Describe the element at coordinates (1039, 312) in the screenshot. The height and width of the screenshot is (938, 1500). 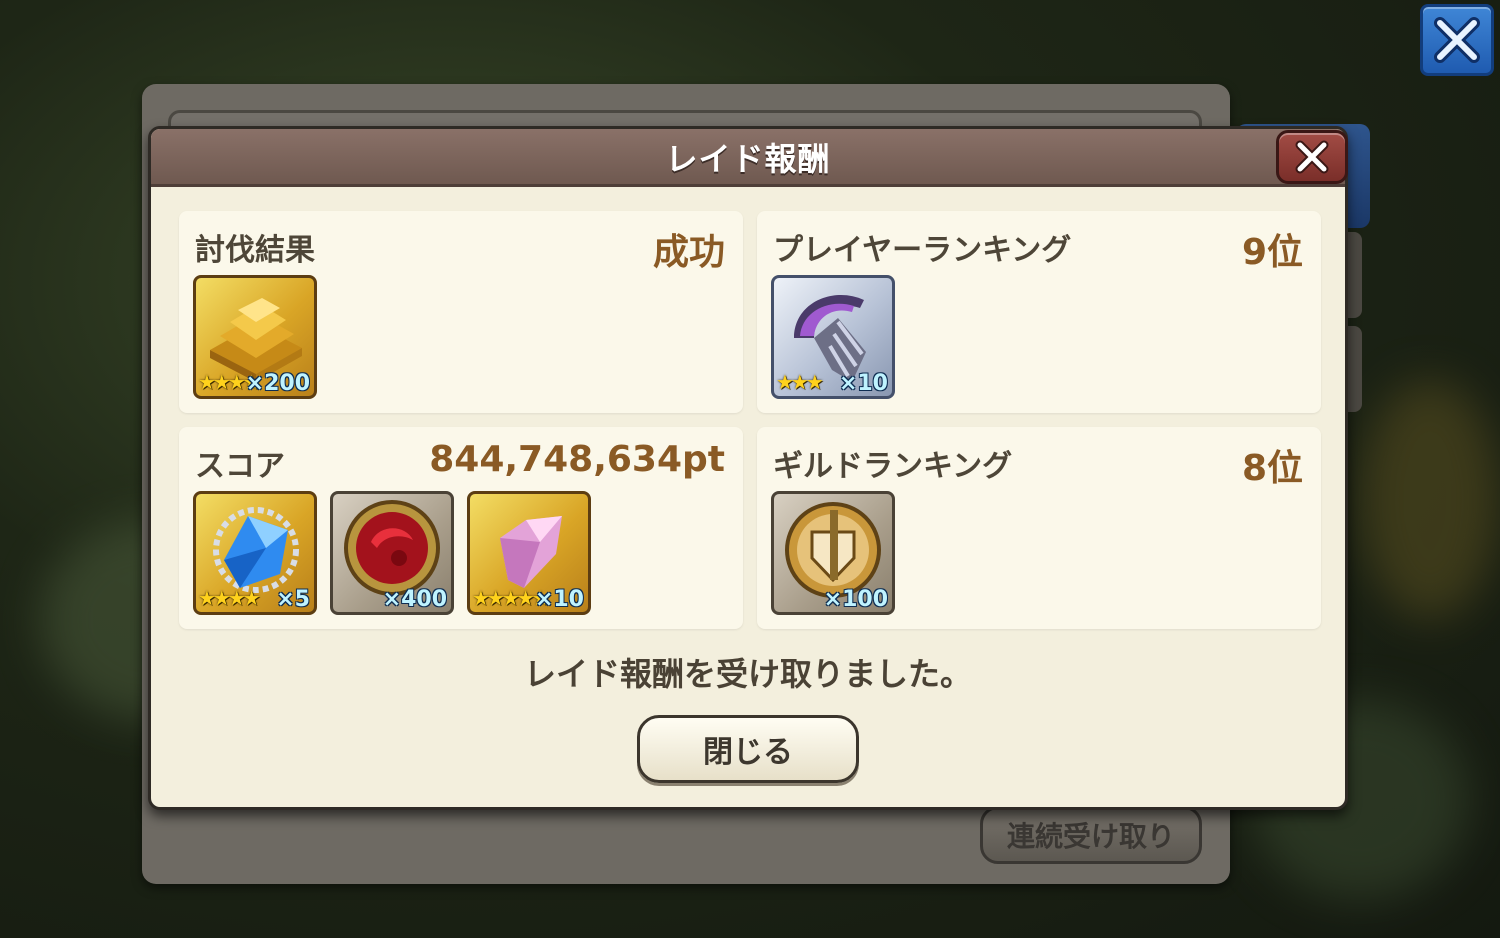
I see `player-ranking-card: プレイヤーランキング 9位 ★★★ ×10` at that location.